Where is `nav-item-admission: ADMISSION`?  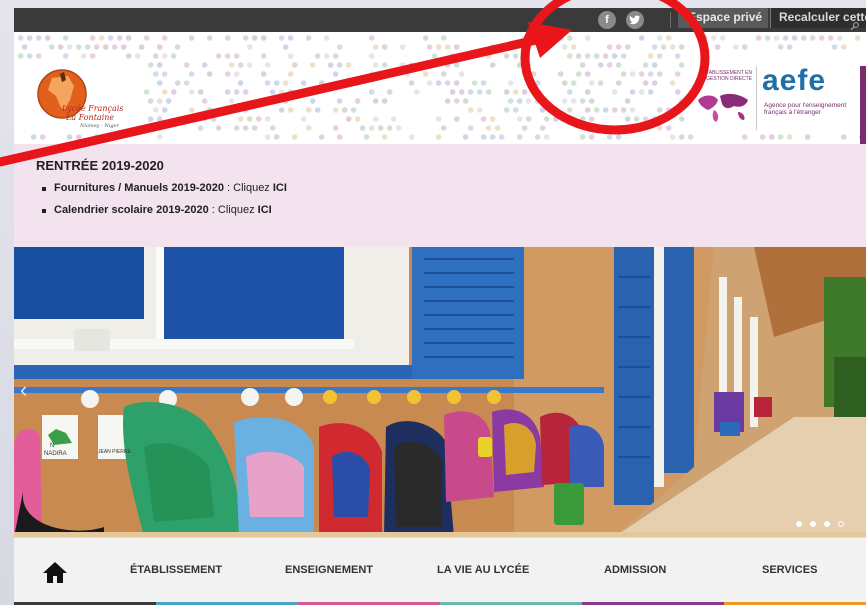 nav-item-admission: ADMISSION is located at coordinates (635, 570).